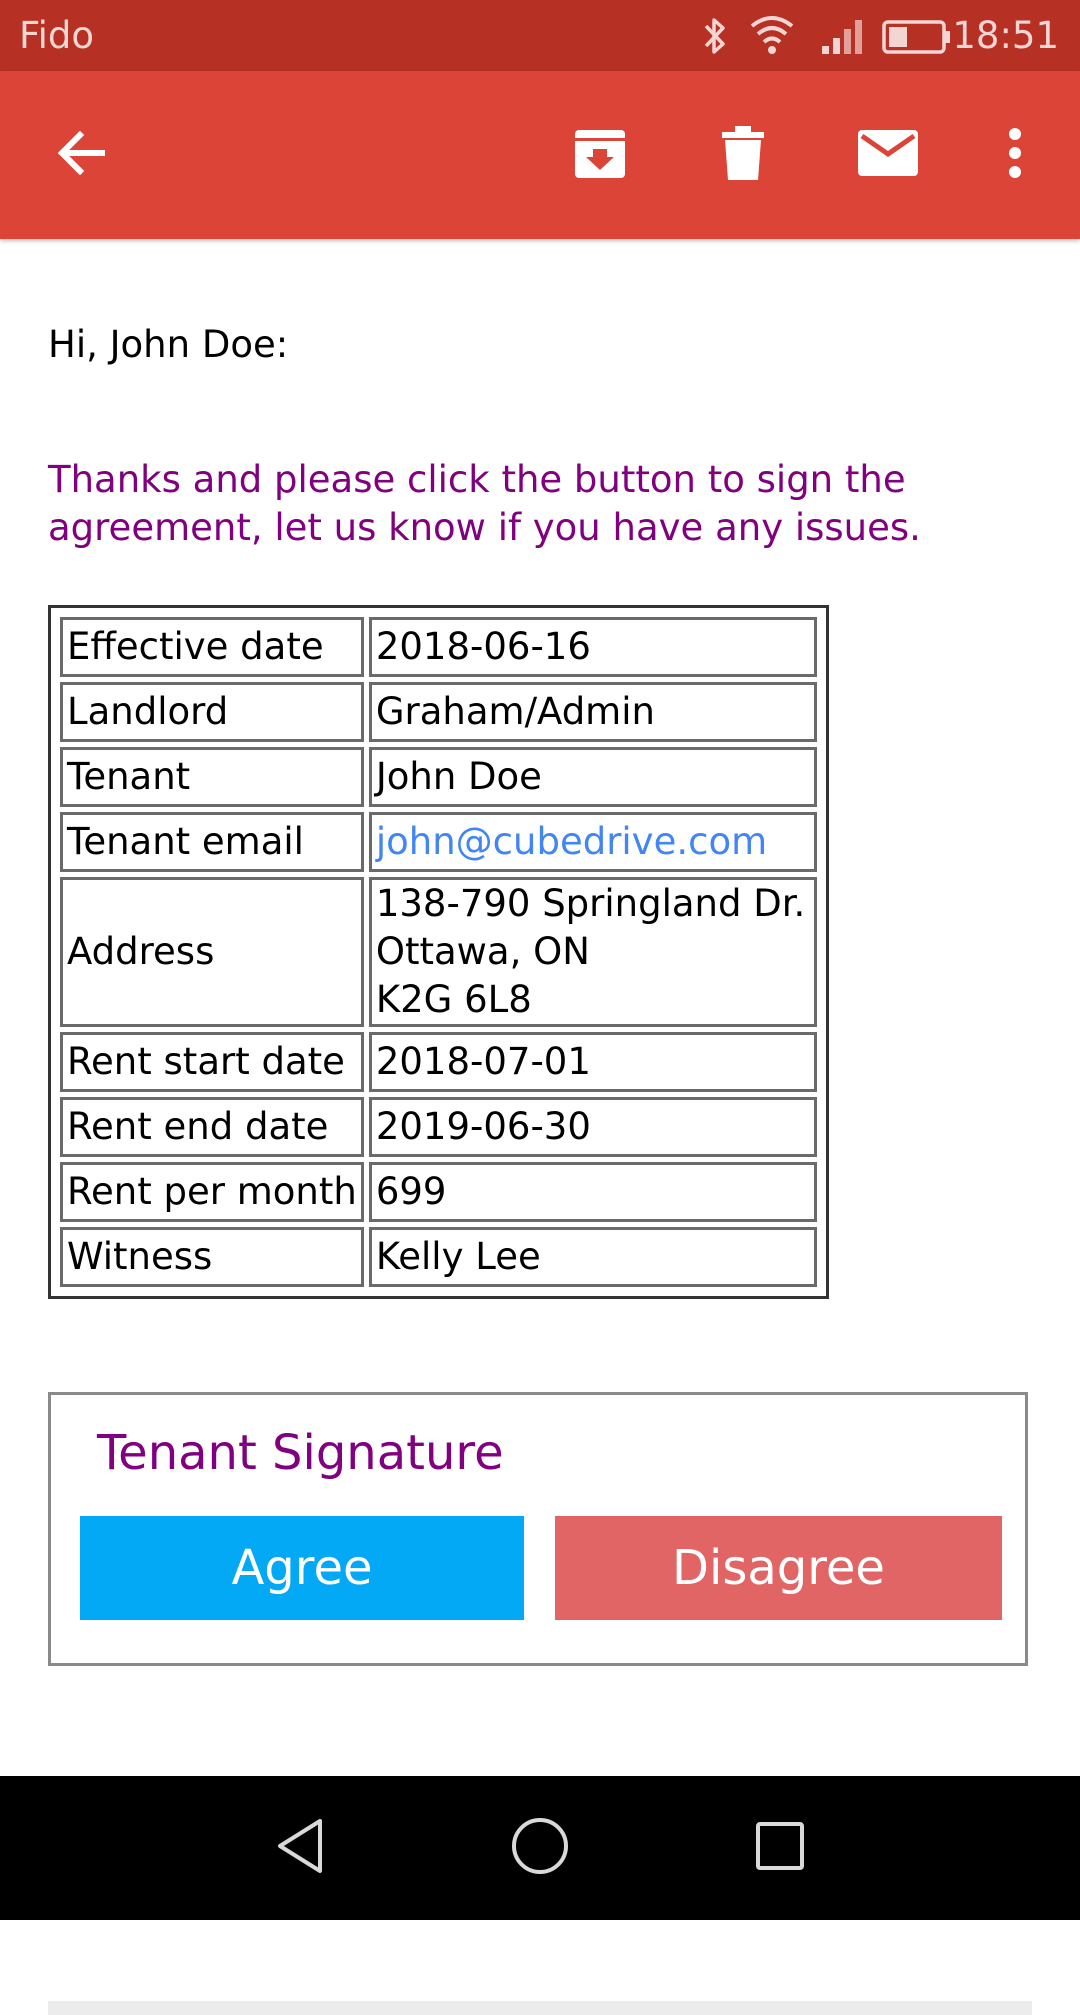 This screenshot has width=1080, height=2015. I want to click on mail-icon, so click(888, 155).